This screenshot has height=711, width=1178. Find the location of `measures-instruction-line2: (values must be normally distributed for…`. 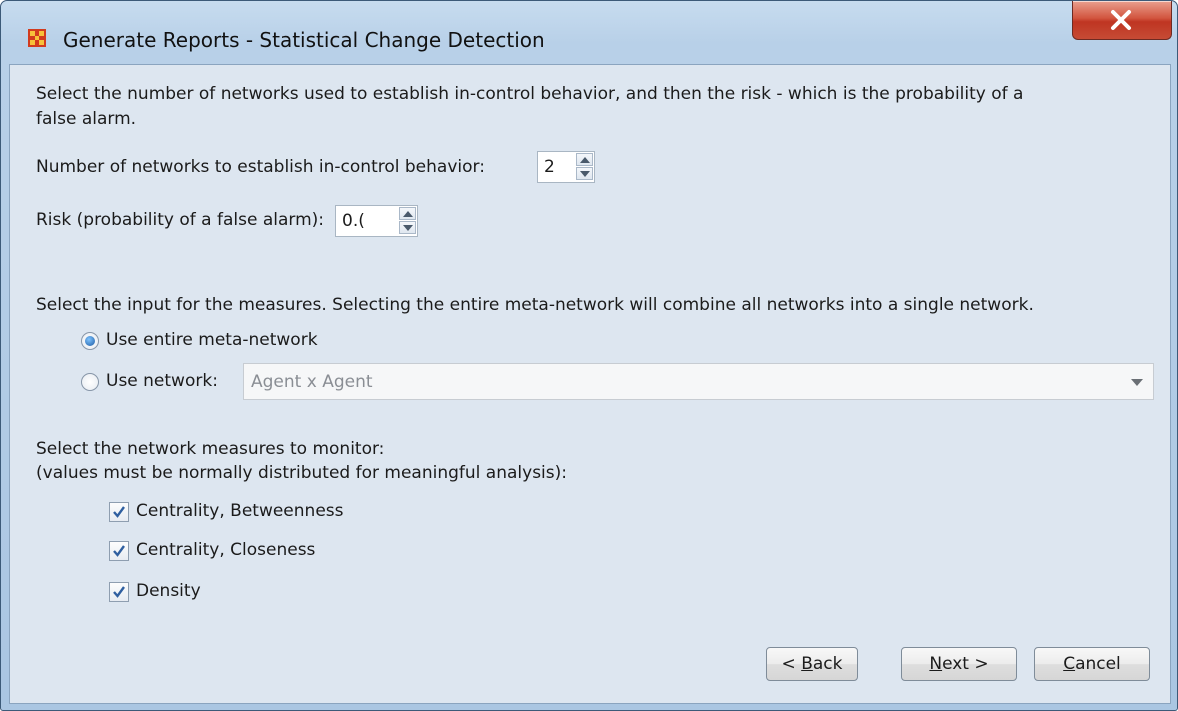

measures-instruction-line2: (values must be normally distributed for… is located at coordinates (301, 473).